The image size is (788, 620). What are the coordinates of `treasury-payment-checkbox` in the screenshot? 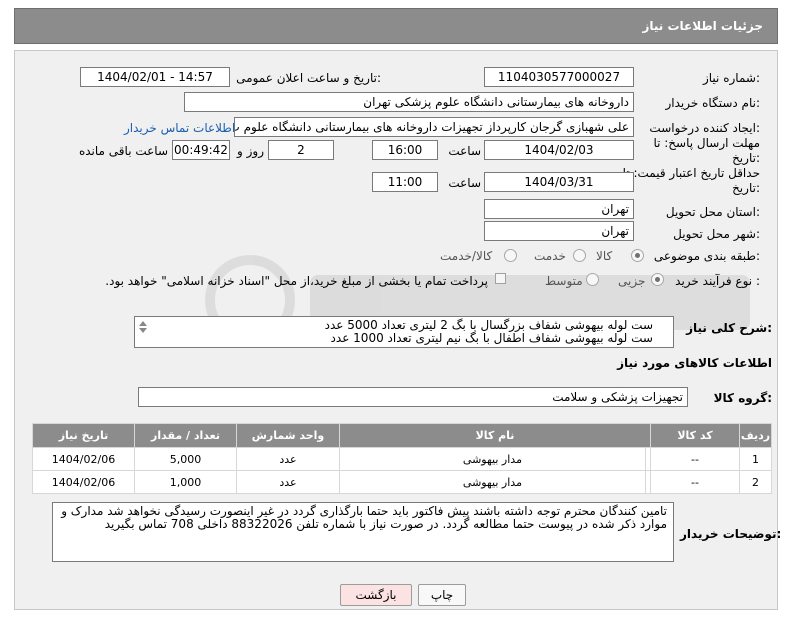 It's located at (500, 278).